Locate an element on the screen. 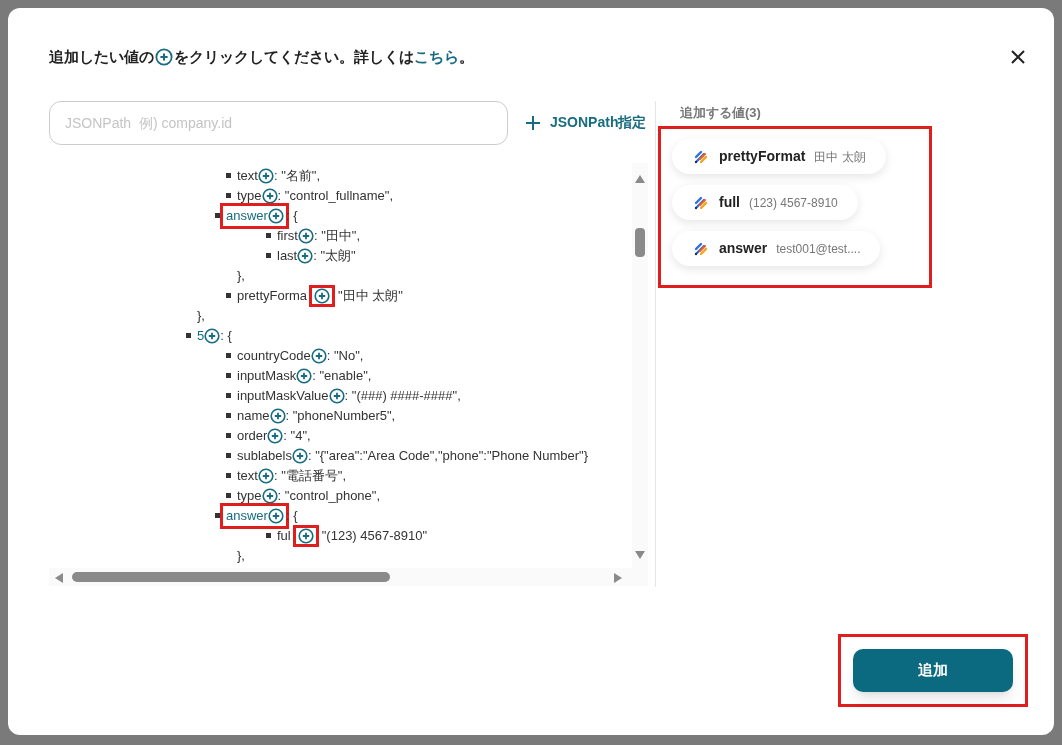 This screenshot has width=1062, height=745. value-chip: full (123) 4567-8910 is located at coordinates (765, 202).